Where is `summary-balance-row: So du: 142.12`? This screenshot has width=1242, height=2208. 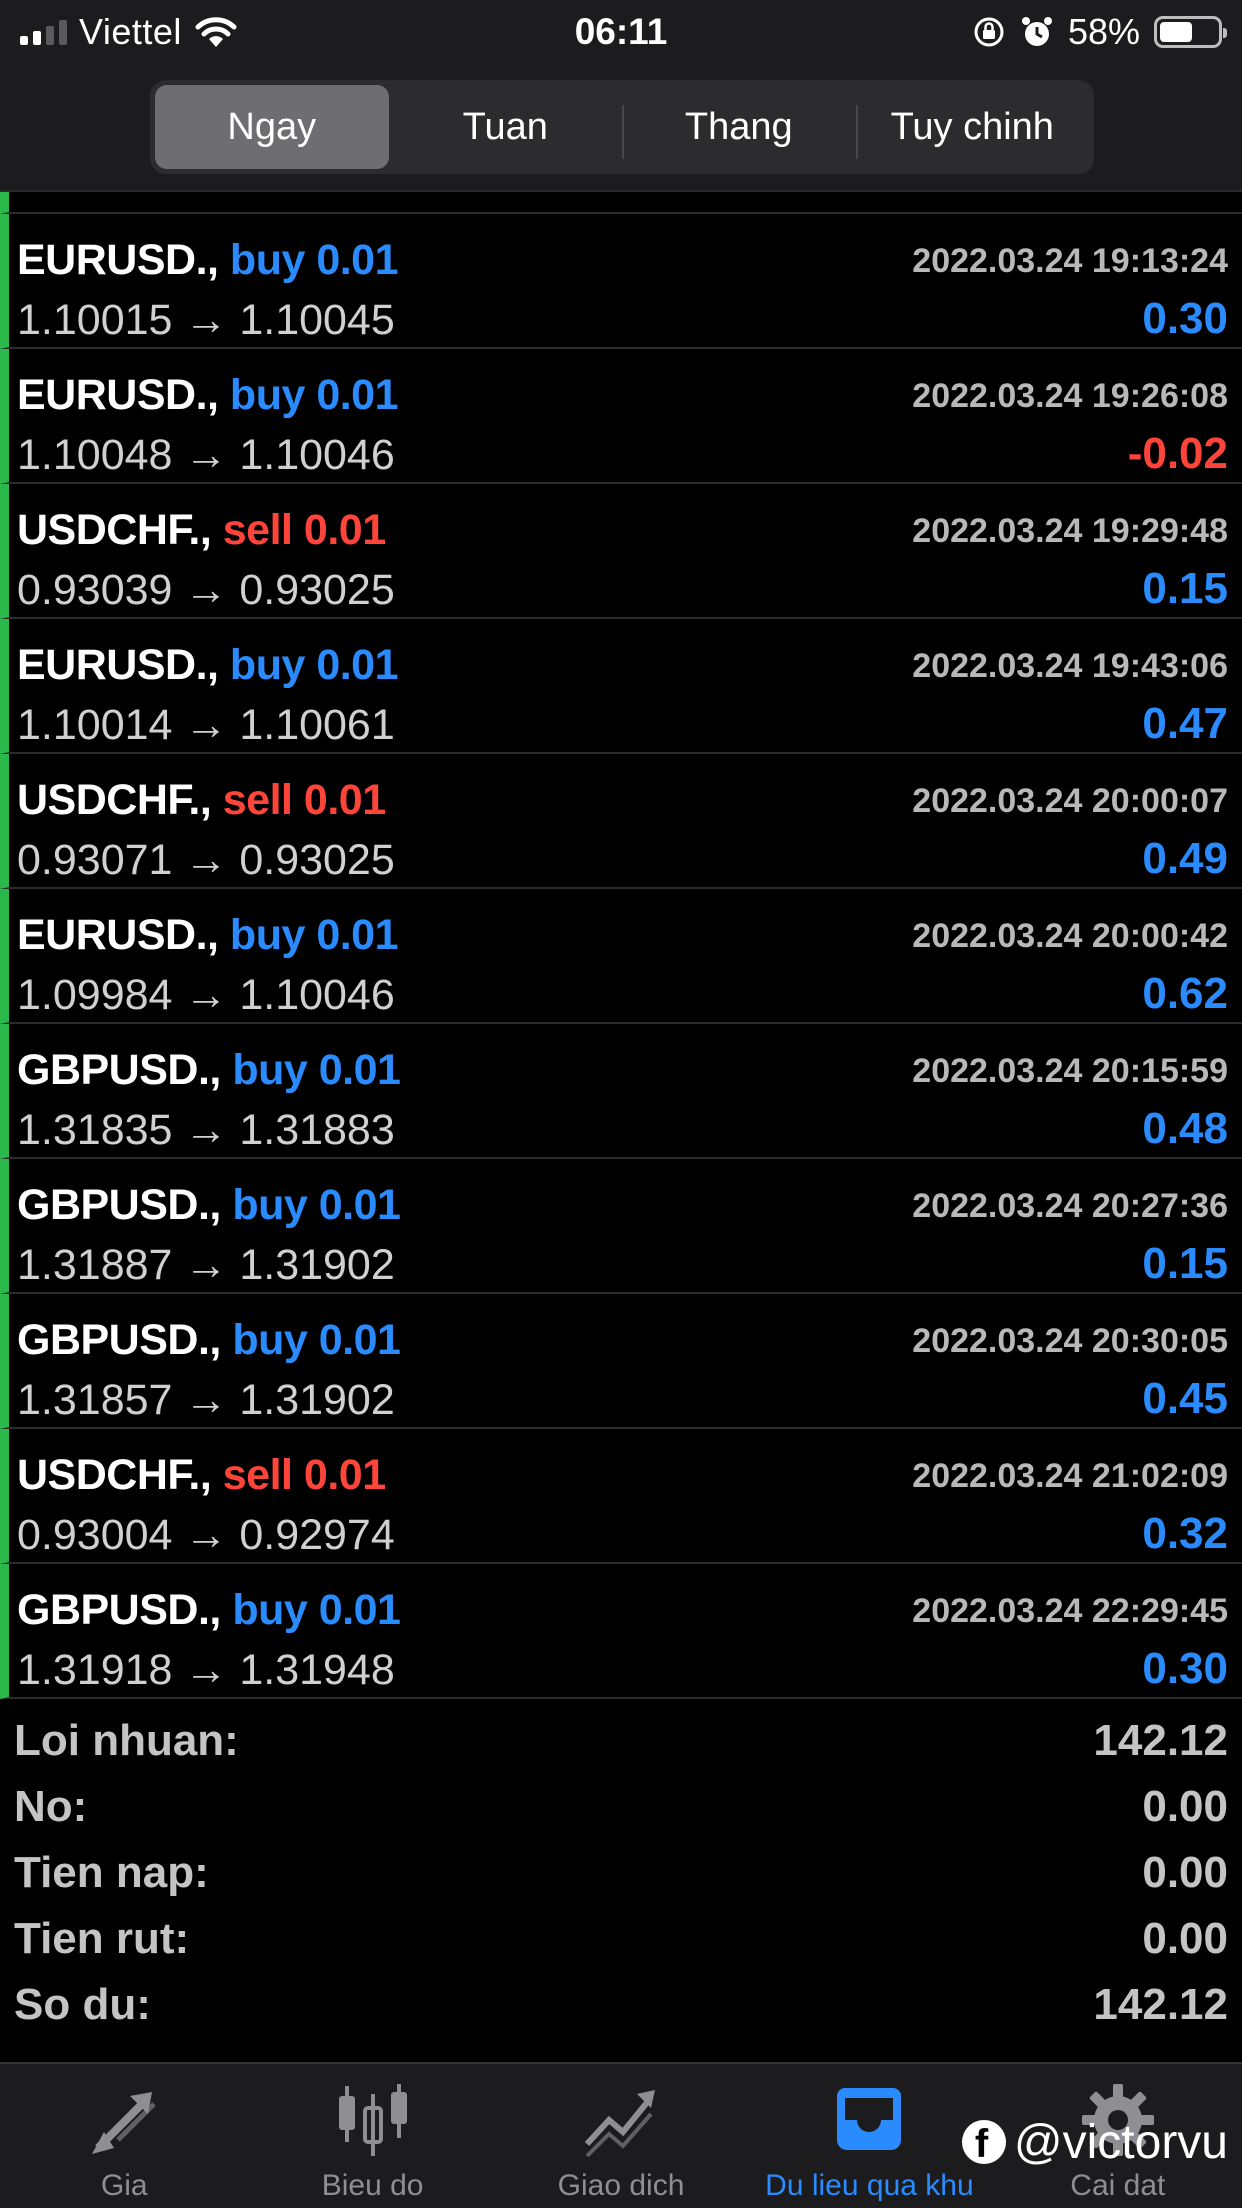 summary-balance-row: So du: 142.12 is located at coordinates (621, 2005).